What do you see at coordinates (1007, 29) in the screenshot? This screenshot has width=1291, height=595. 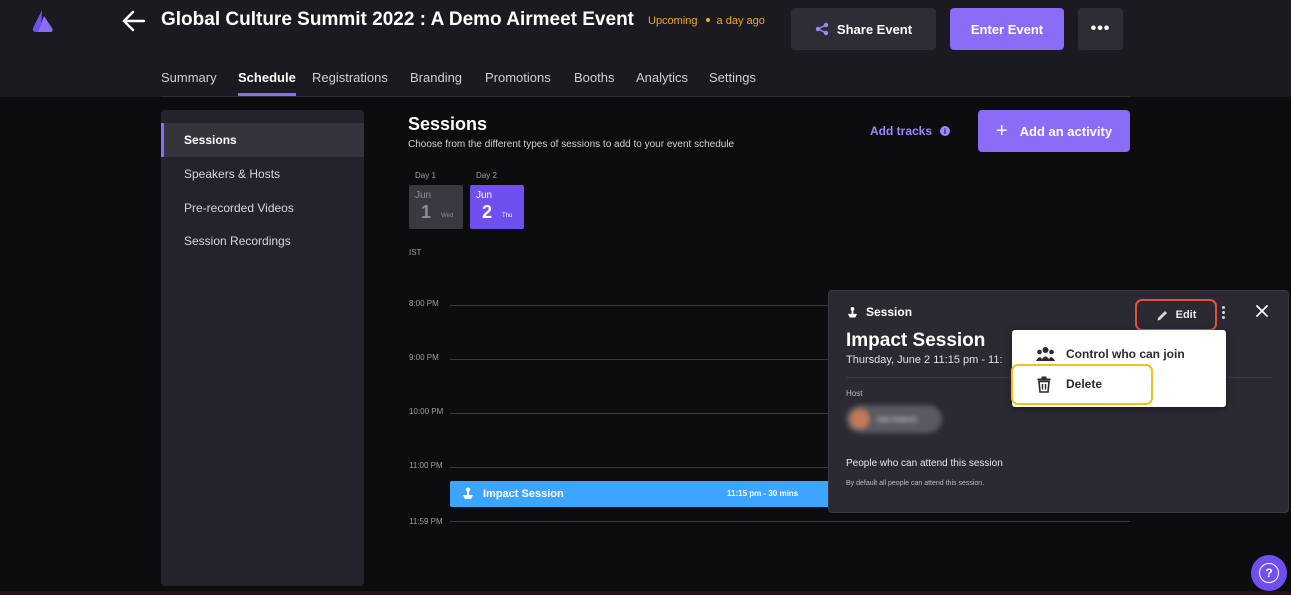 I see `enter-event-button: Enter Event` at bounding box center [1007, 29].